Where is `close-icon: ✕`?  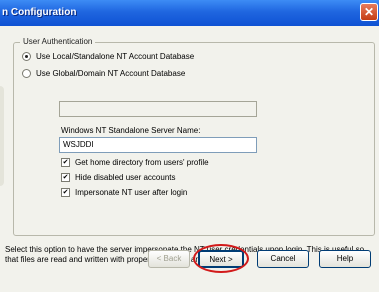 close-icon: ✕ is located at coordinates (369, 12).